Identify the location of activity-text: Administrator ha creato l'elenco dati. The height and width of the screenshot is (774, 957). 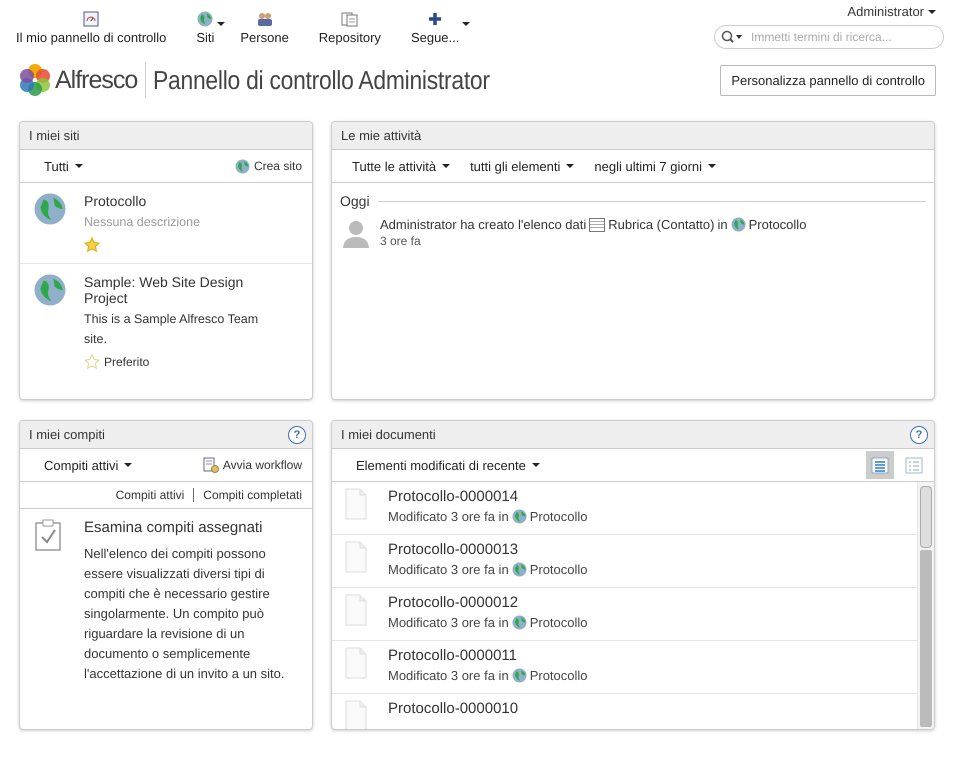
(483, 224).